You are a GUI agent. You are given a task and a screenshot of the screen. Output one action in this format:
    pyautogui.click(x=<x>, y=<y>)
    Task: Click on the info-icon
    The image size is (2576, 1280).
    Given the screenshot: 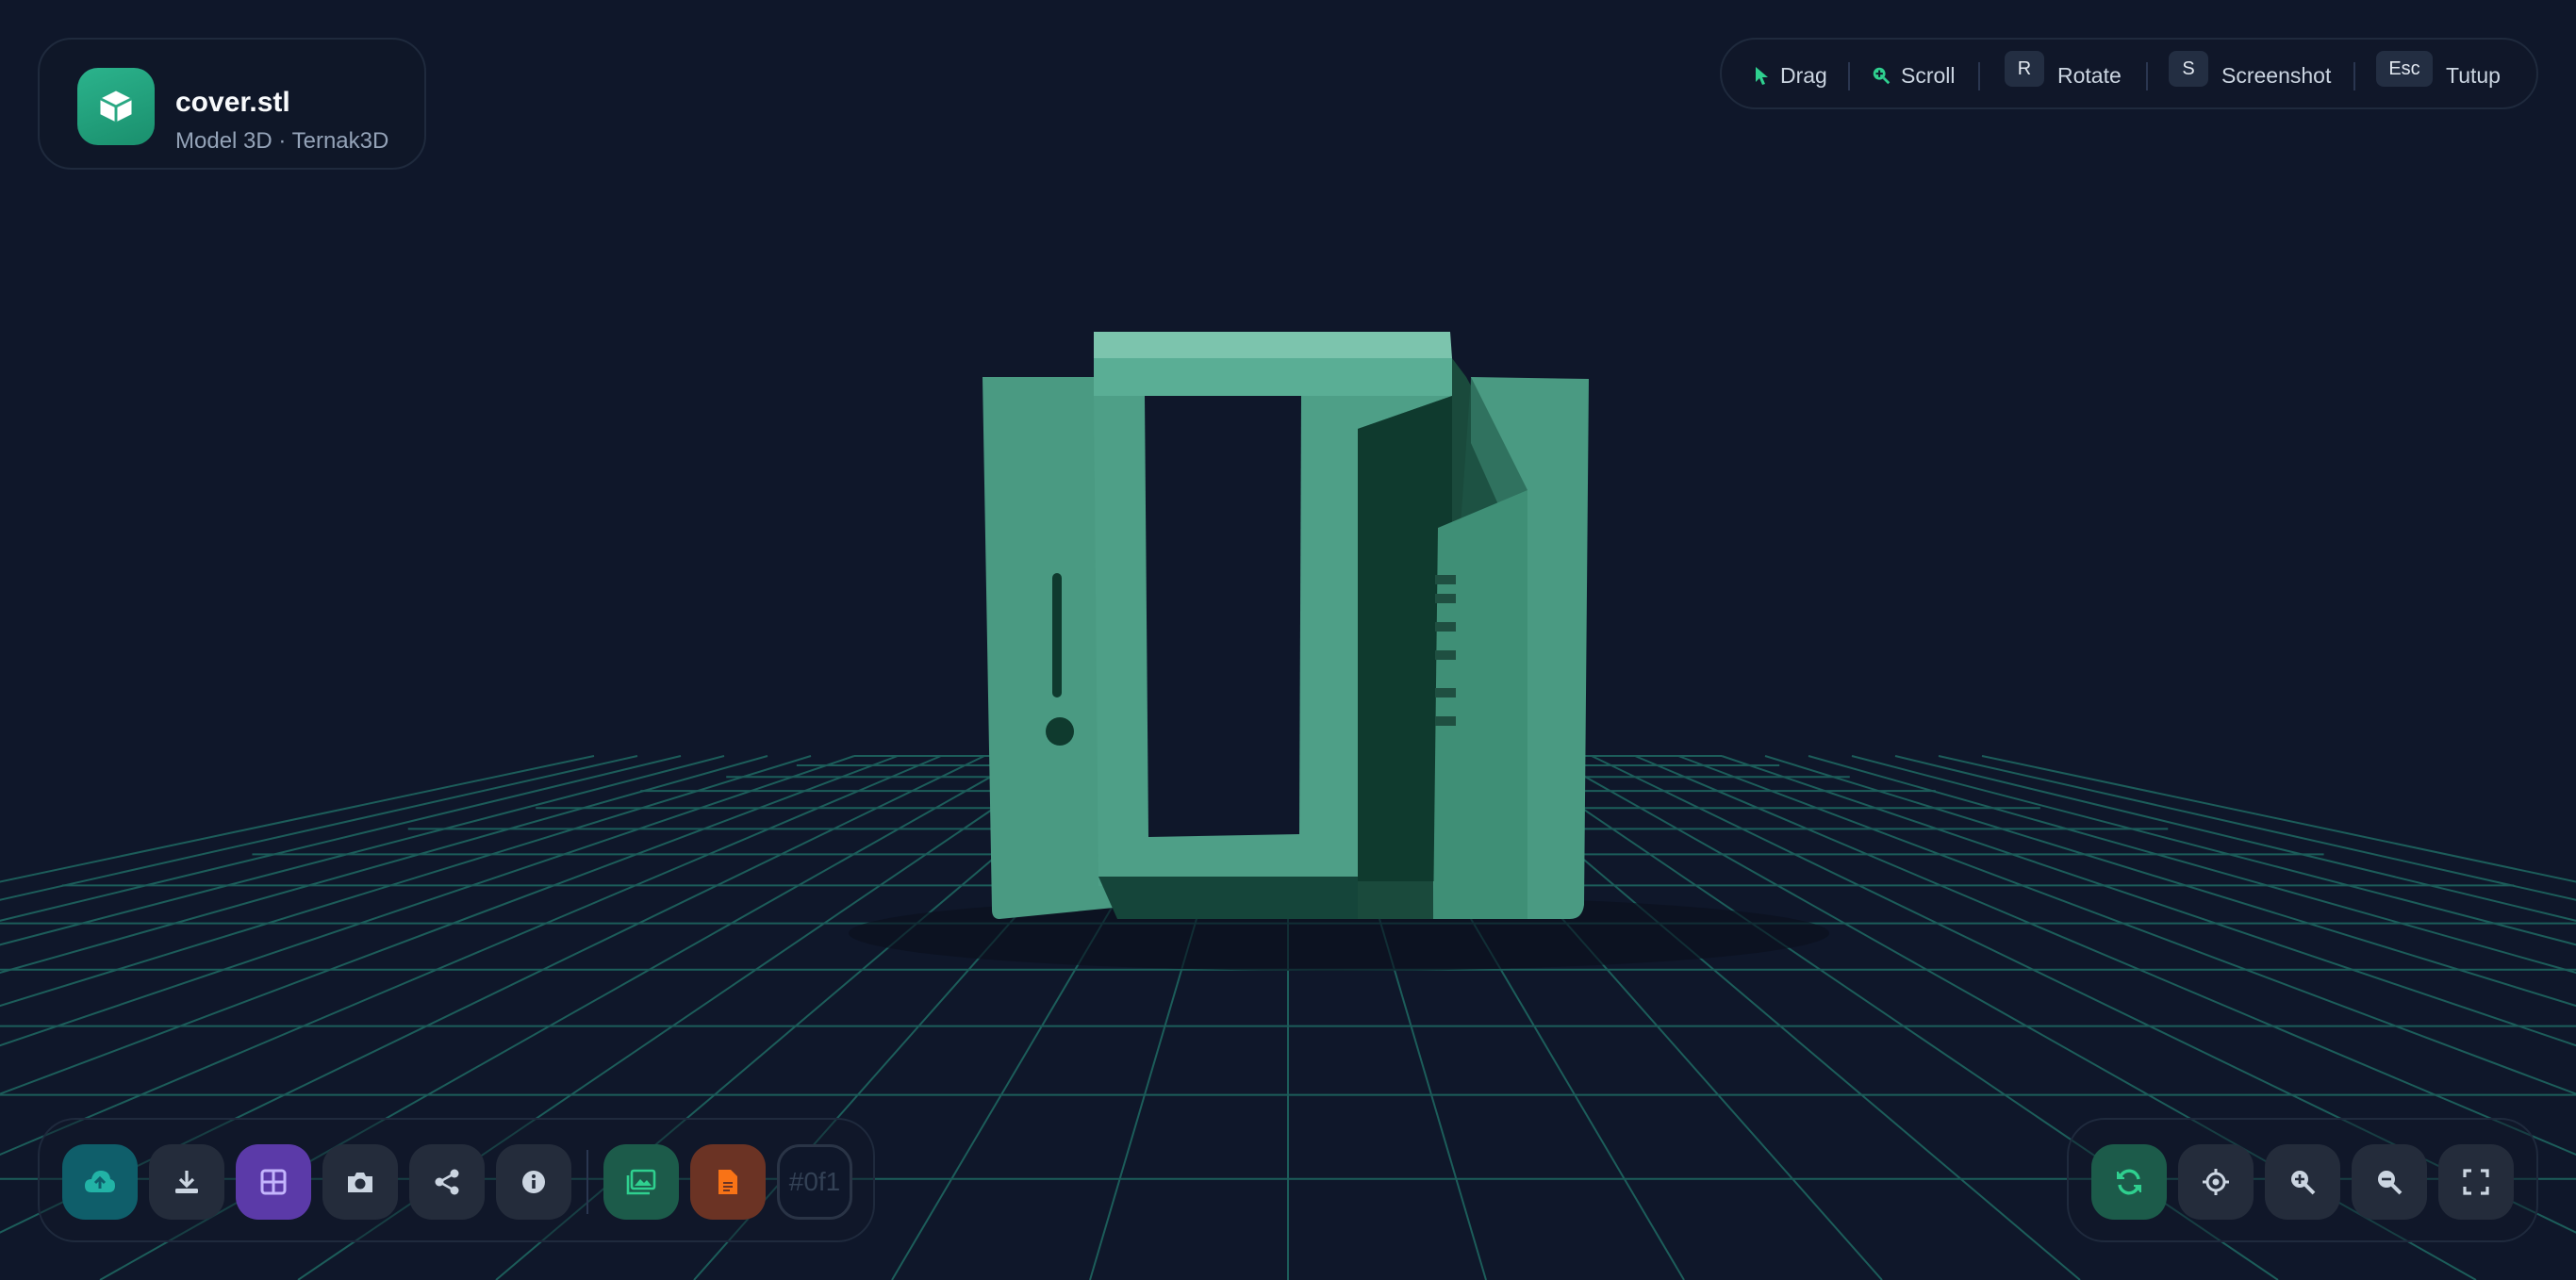 What is the action you would take?
    pyautogui.click(x=533, y=1182)
    